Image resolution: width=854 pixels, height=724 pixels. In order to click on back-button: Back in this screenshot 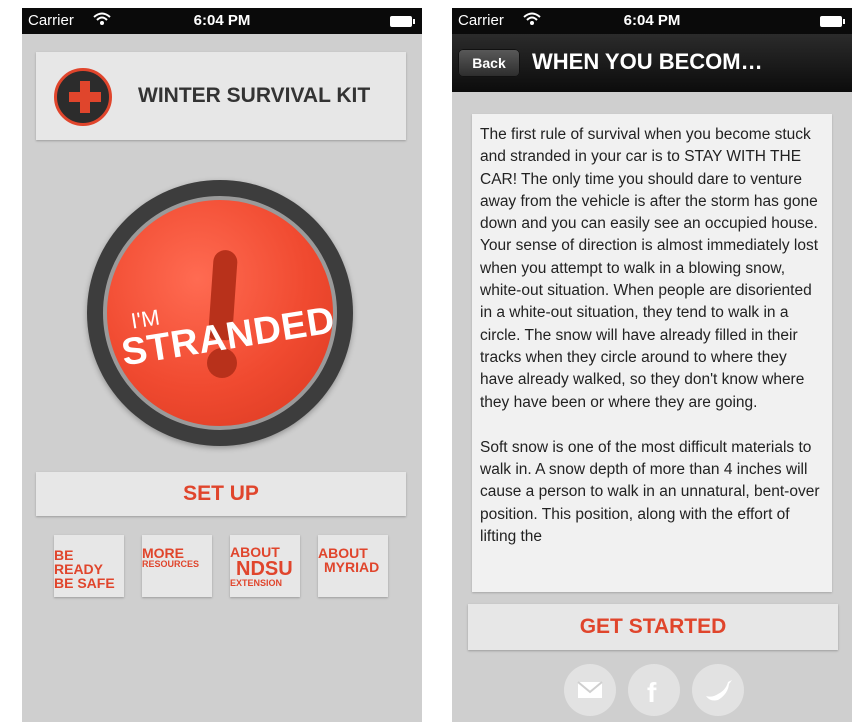, I will do `click(489, 63)`.